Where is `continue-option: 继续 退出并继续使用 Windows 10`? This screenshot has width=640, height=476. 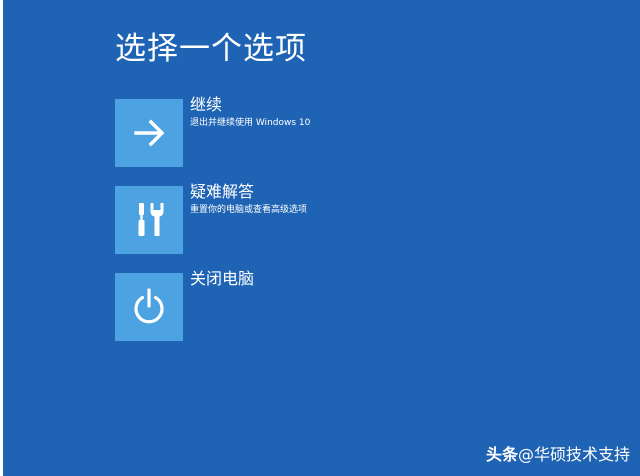 continue-option: 继续 退出并继续使用 Windows 10 is located at coordinates (265, 131).